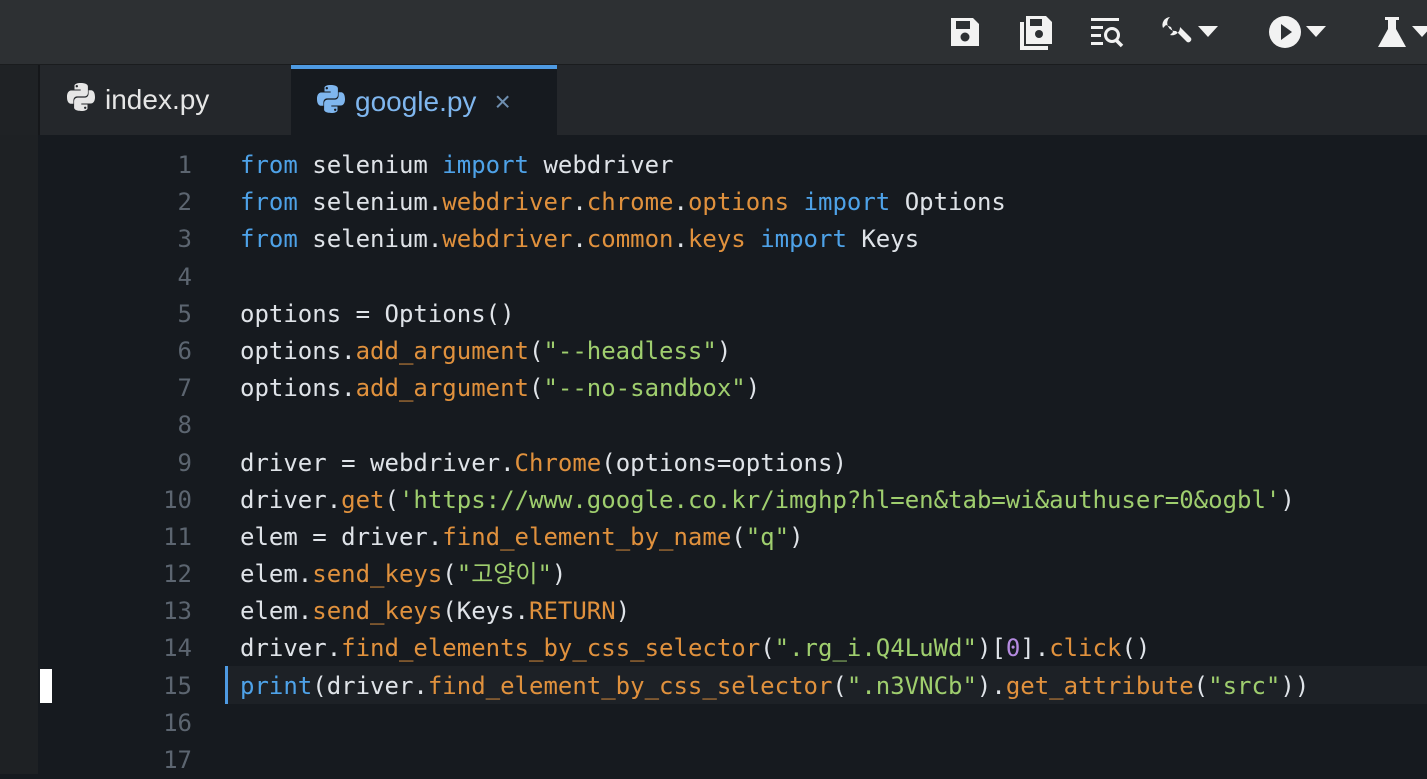  What do you see at coordinates (587, 536) in the screenshot?
I see `code-token: find_element_by_name` at bounding box center [587, 536].